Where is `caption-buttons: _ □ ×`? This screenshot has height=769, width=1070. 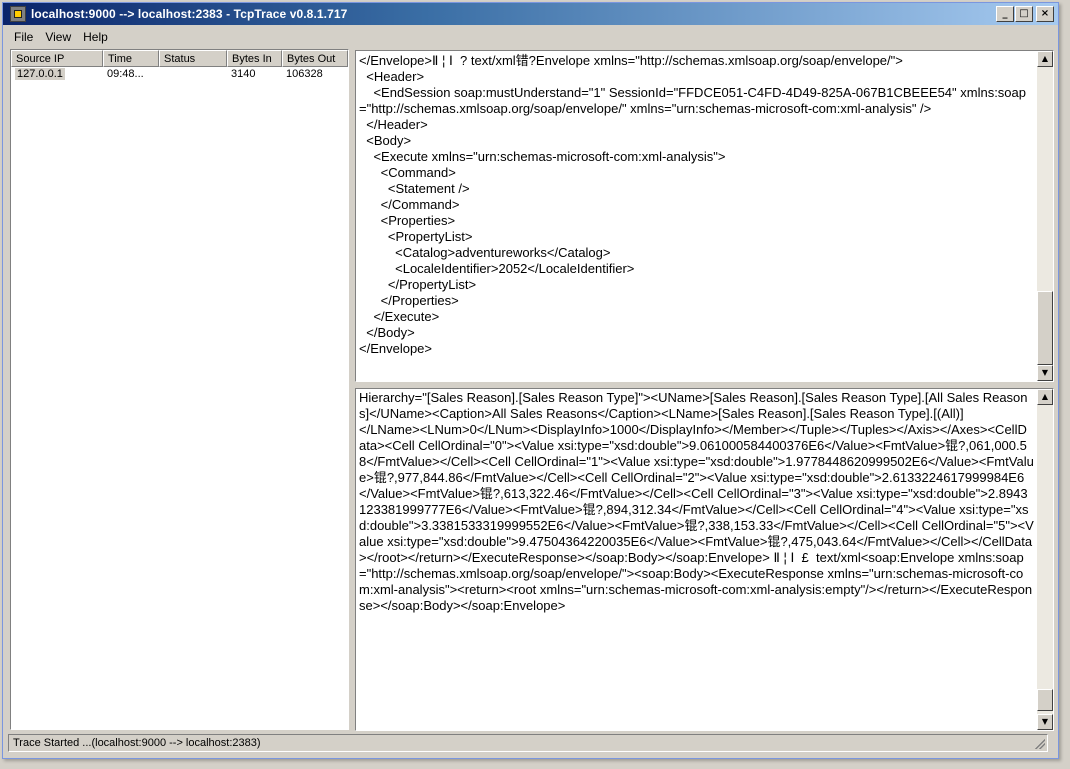 caption-buttons: _ □ × is located at coordinates (1025, 14).